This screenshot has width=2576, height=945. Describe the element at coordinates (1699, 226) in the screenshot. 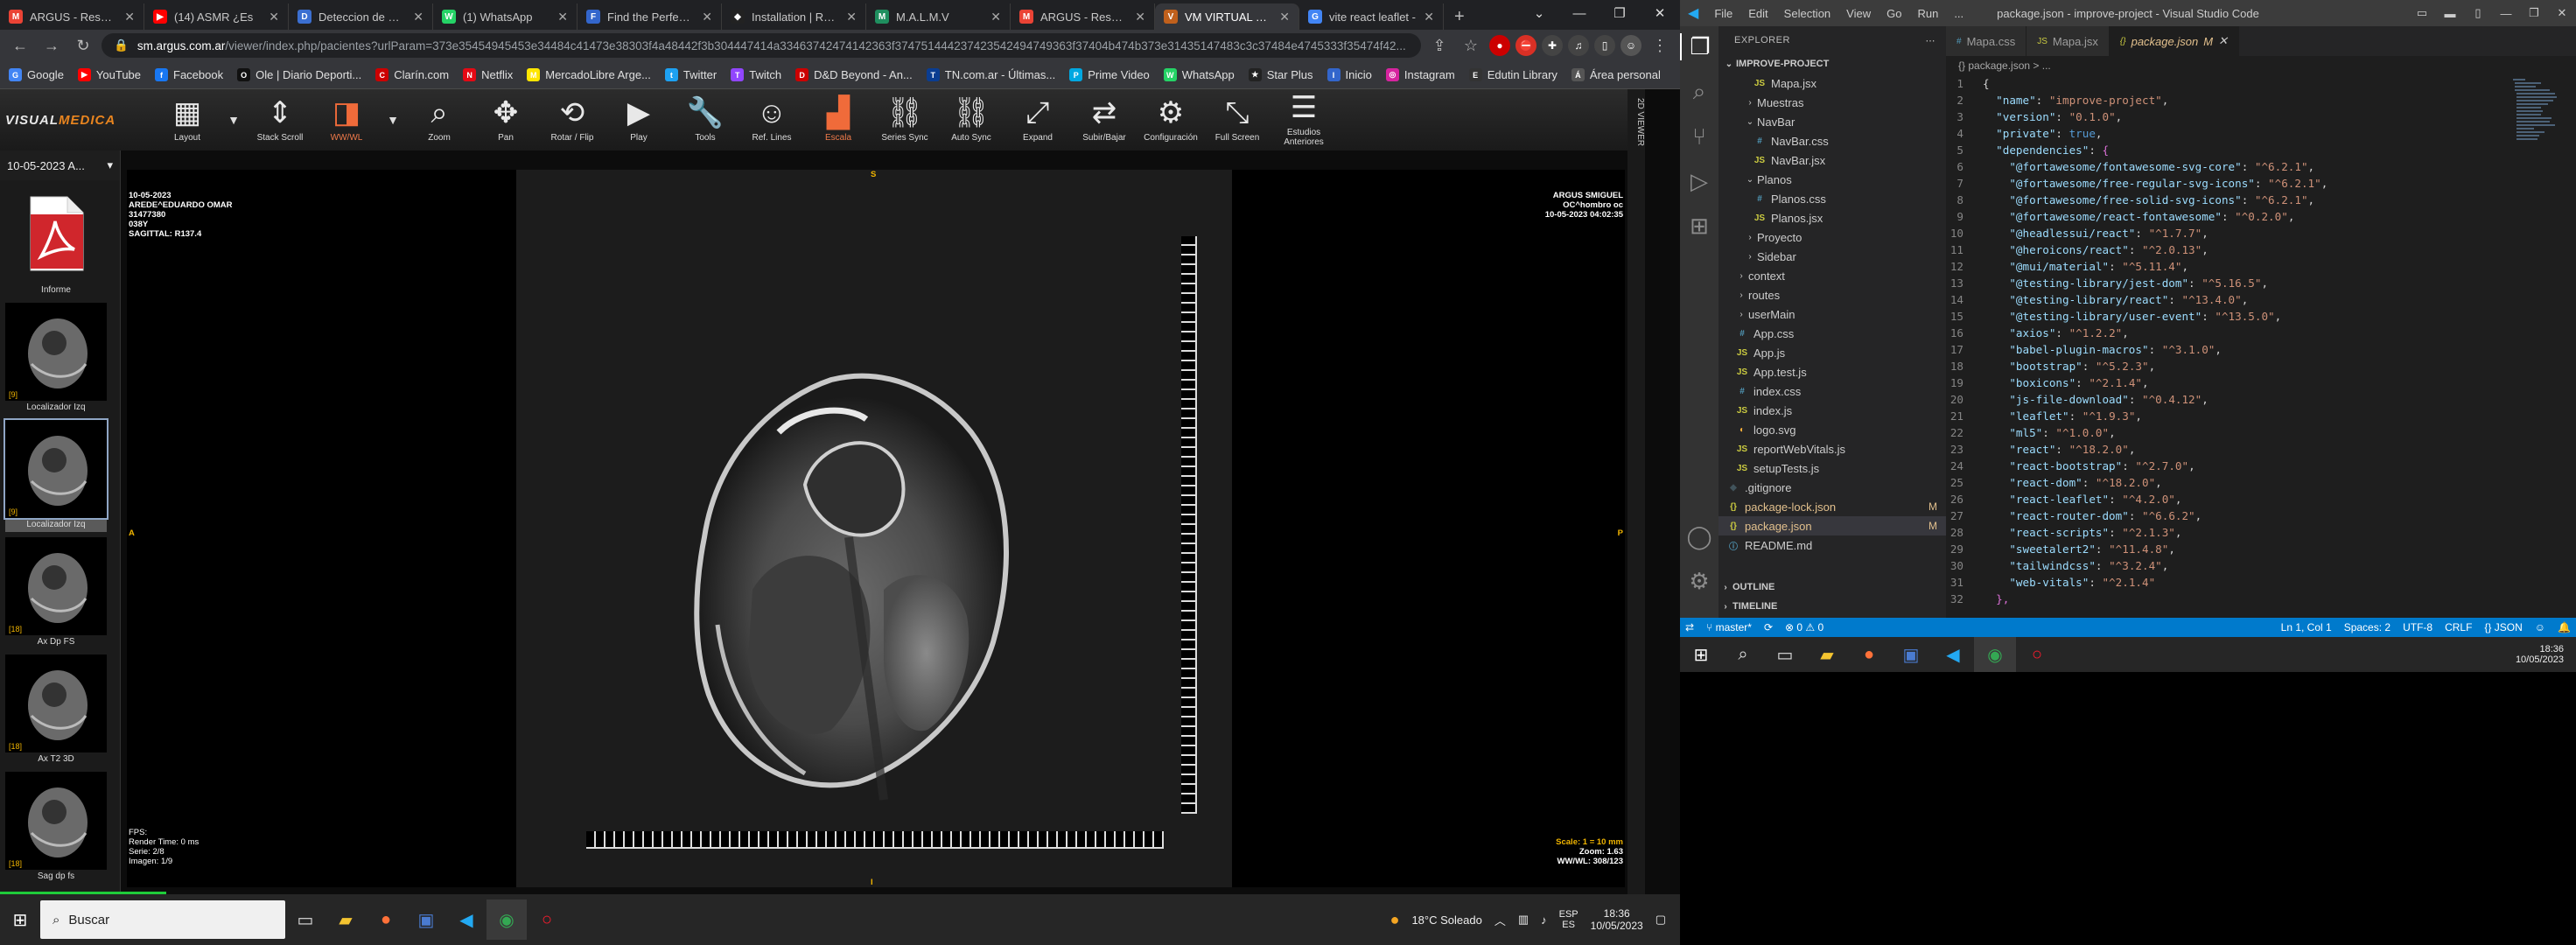

I see `extensions-icon: ⊞` at that location.